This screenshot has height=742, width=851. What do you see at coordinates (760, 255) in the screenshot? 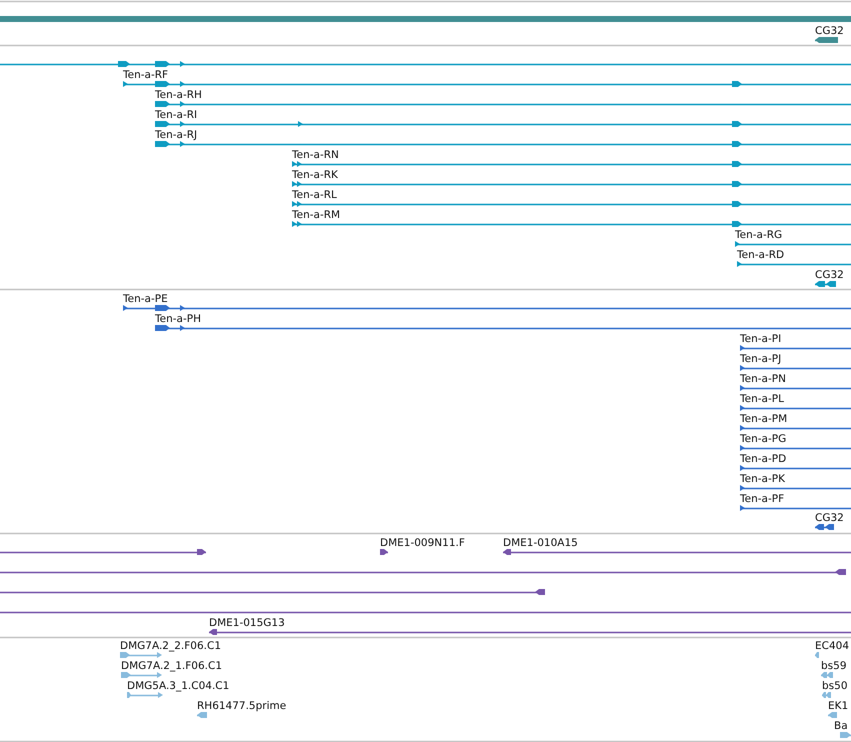
I see `feature-label: Ten-a-RD` at bounding box center [760, 255].